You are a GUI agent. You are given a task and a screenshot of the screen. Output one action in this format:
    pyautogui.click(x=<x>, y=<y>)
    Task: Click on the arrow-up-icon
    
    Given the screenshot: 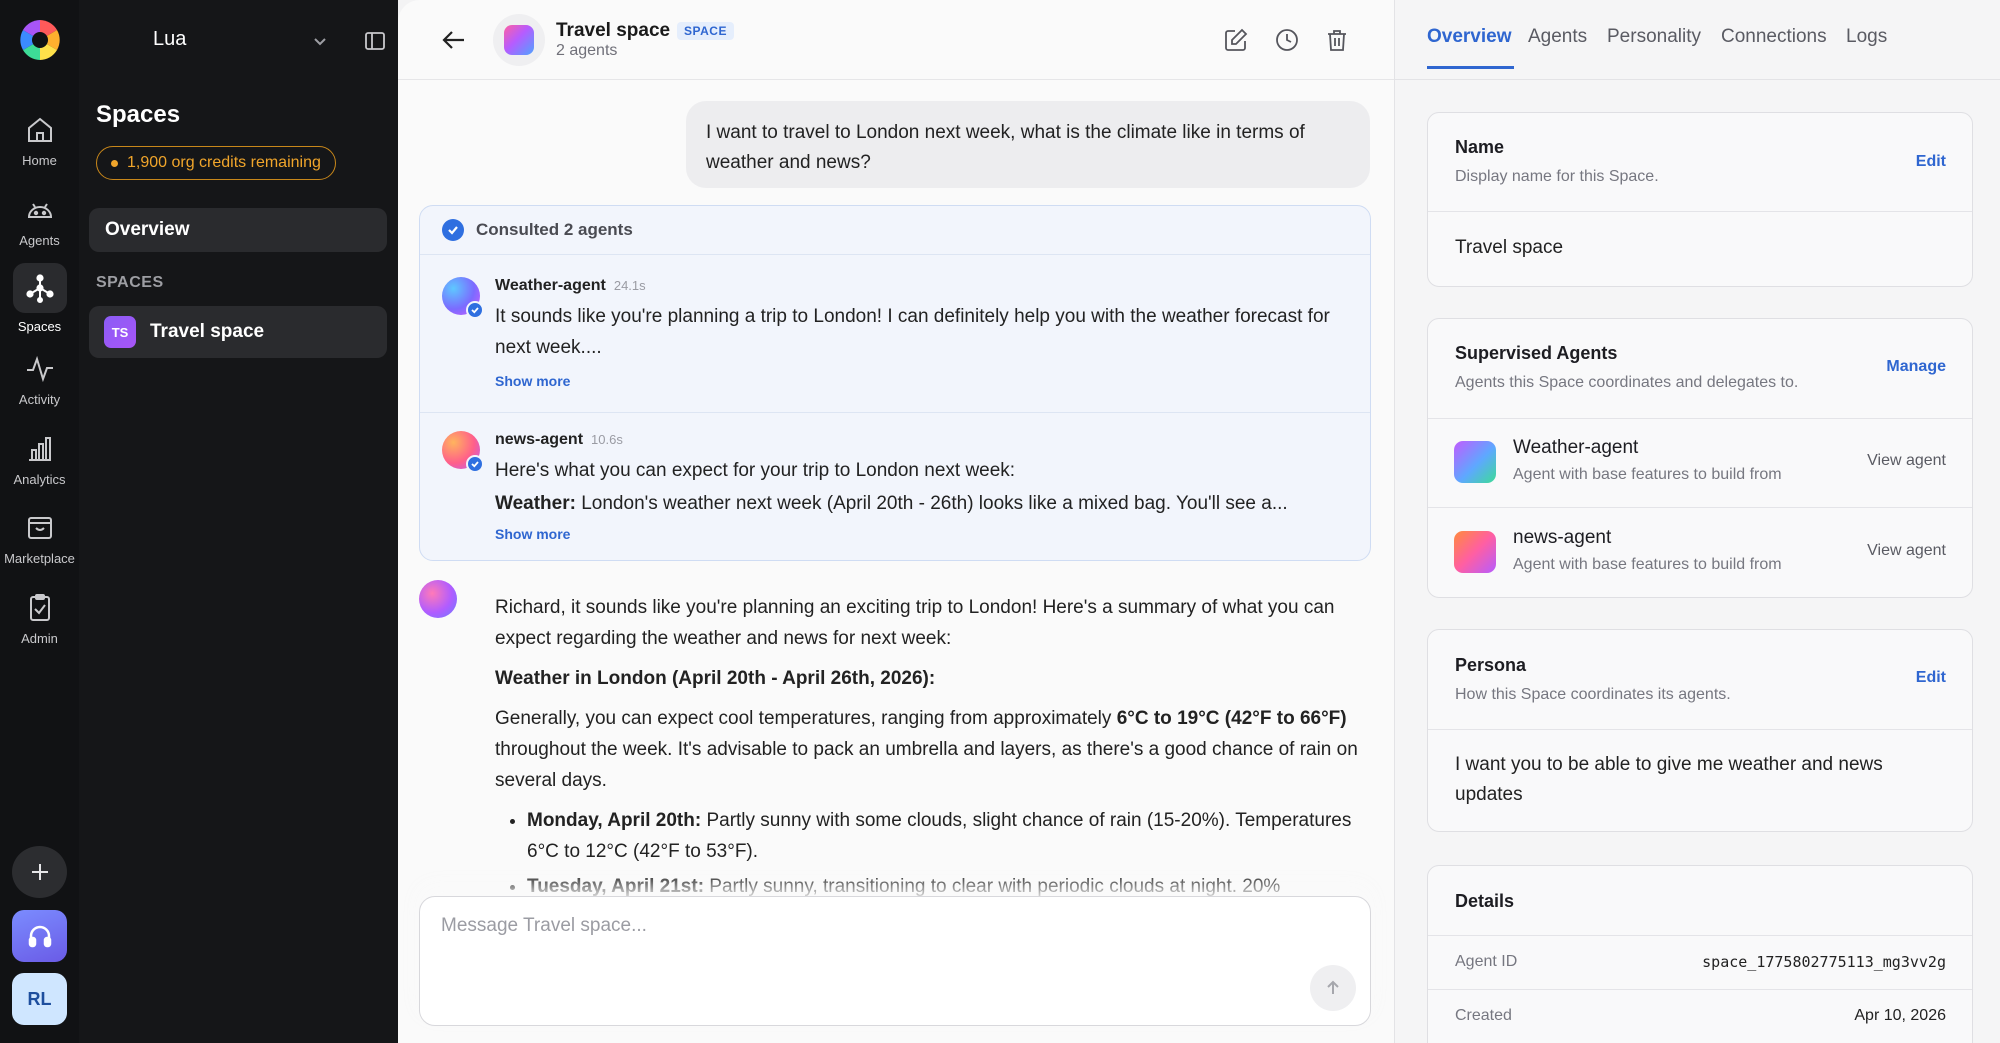 What is the action you would take?
    pyautogui.click(x=1333, y=987)
    